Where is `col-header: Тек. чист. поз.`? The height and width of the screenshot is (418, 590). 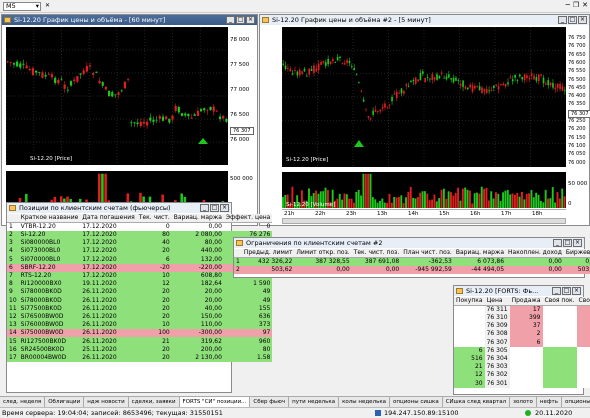 col-header: Тек. чист. поз. is located at coordinates (376, 253).